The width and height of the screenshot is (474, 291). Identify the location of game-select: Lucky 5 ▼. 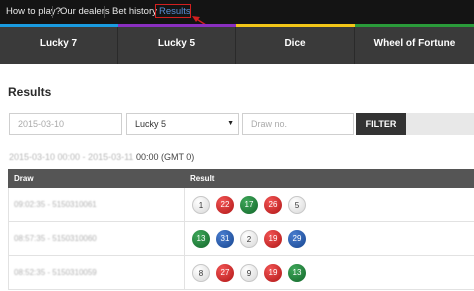
(182, 124).